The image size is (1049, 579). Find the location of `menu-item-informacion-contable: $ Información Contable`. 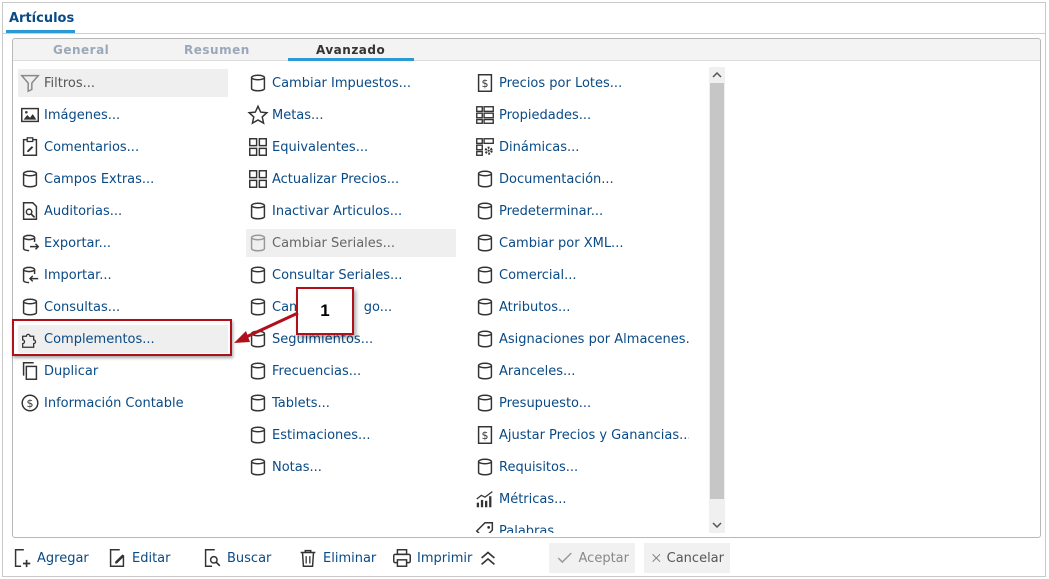

menu-item-informacion-contable: $ Información Contable is located at coordinates (101, 403).